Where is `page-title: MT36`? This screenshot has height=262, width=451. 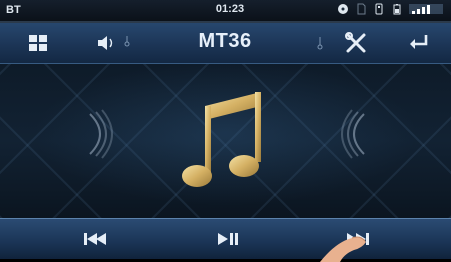
page-title: MT36 is located at coordinates (225, 41).